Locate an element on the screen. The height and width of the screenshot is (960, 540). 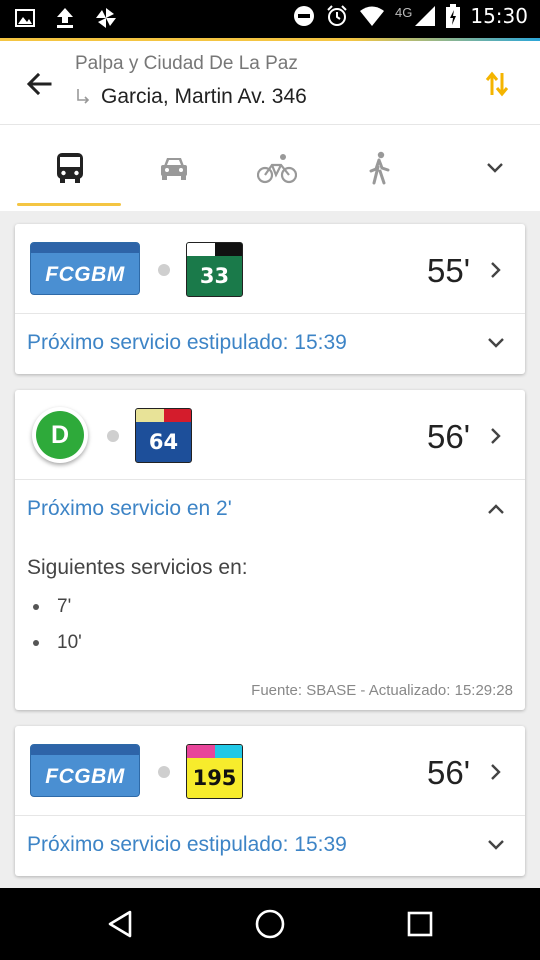
origin-text: Palpa y Ciudad De La Paz is located at coordinates (186, 64).